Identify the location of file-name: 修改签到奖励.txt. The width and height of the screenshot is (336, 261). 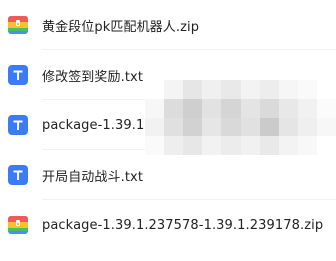
(93, 77).